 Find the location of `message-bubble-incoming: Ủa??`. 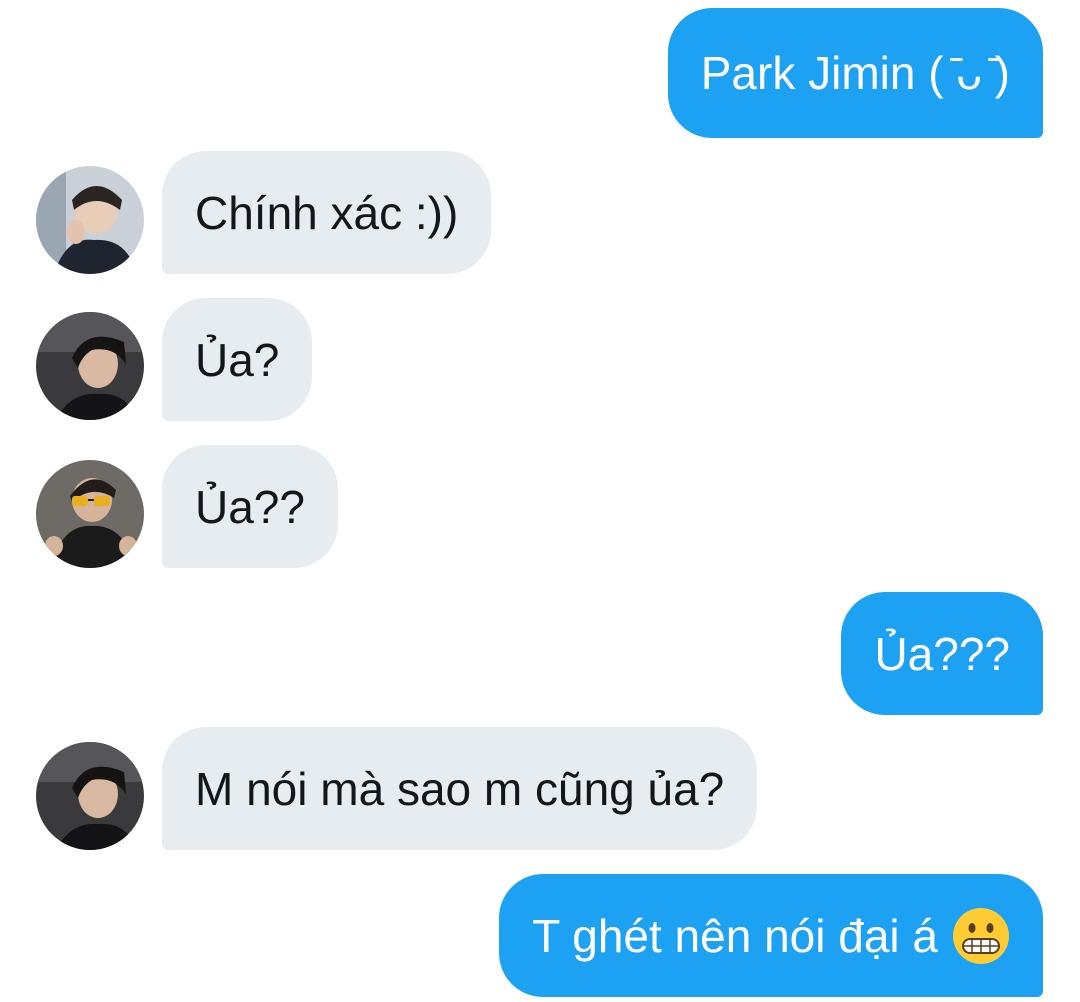

message-bubble-incoming: Ủa?? is located at coordinates (250, 506).